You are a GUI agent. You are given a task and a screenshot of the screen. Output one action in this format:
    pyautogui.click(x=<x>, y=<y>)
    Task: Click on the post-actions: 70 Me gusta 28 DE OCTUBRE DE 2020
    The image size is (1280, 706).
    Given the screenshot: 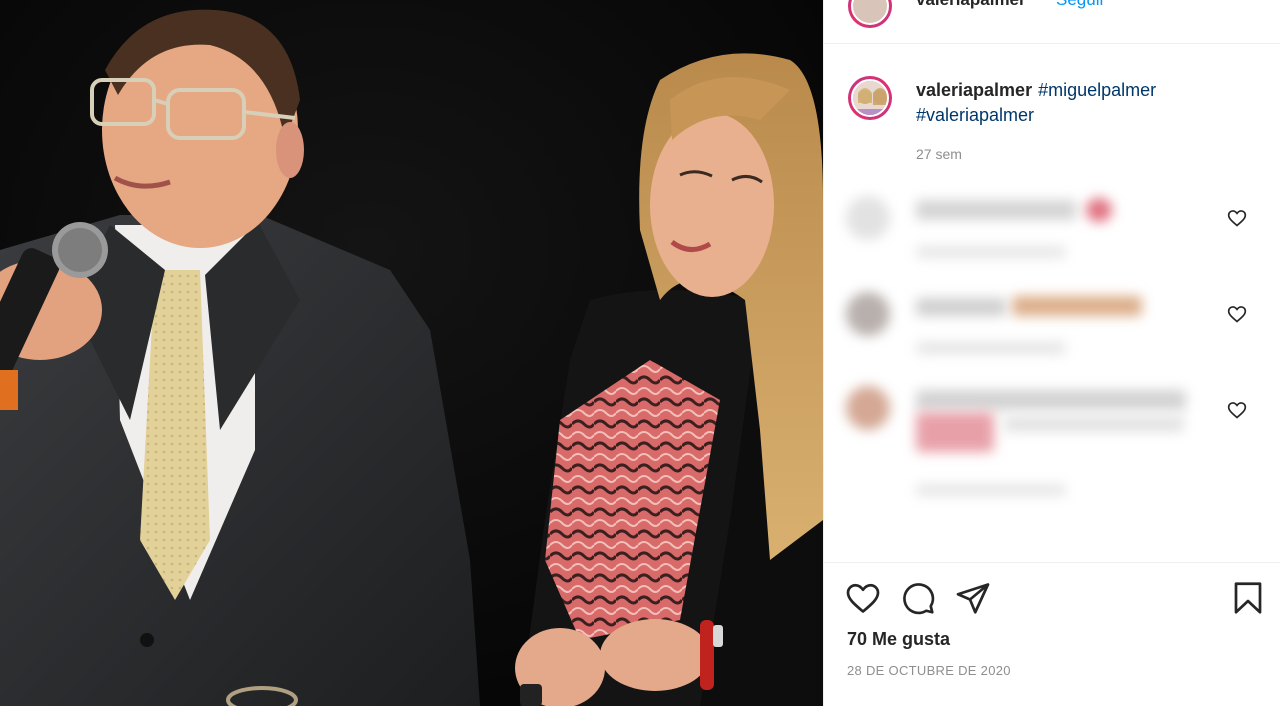 What is the action you would take?
    pyautogui.click(x=1052, y=634)
    